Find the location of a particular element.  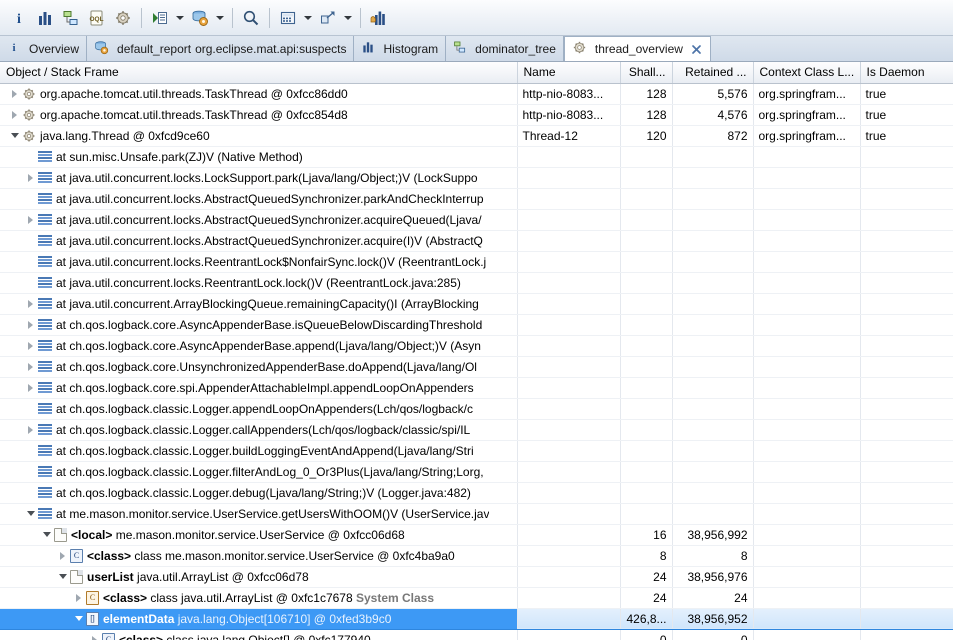

column-header-object-stack-frame: Object / Stack Frame is located at coordinates (259, 73).